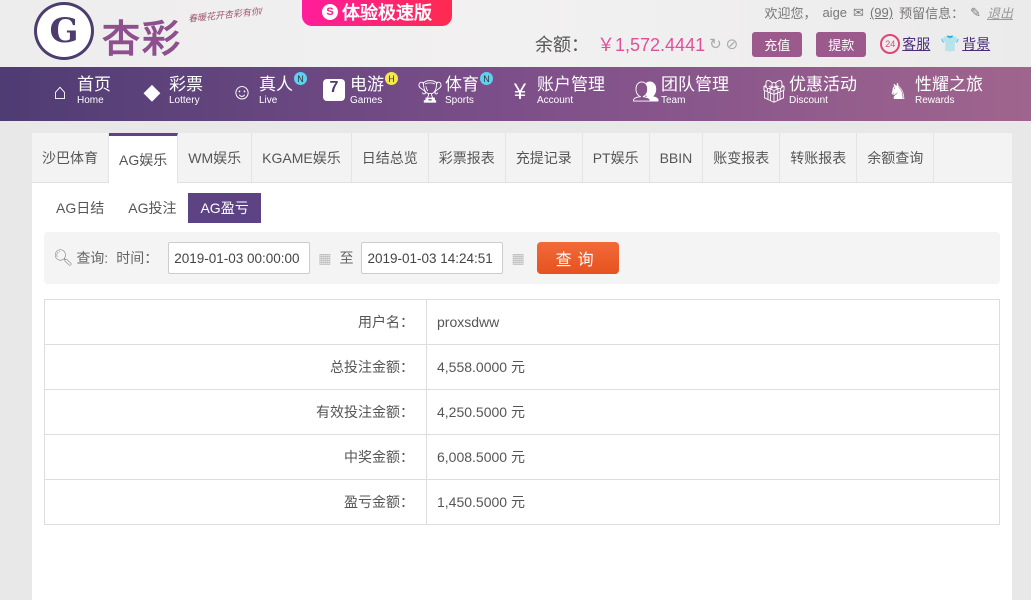  What do you see at coordinates (215, 157) in the screenshot?
I see `tab-wm: WM娱乐` at bounding box center [215, 157].